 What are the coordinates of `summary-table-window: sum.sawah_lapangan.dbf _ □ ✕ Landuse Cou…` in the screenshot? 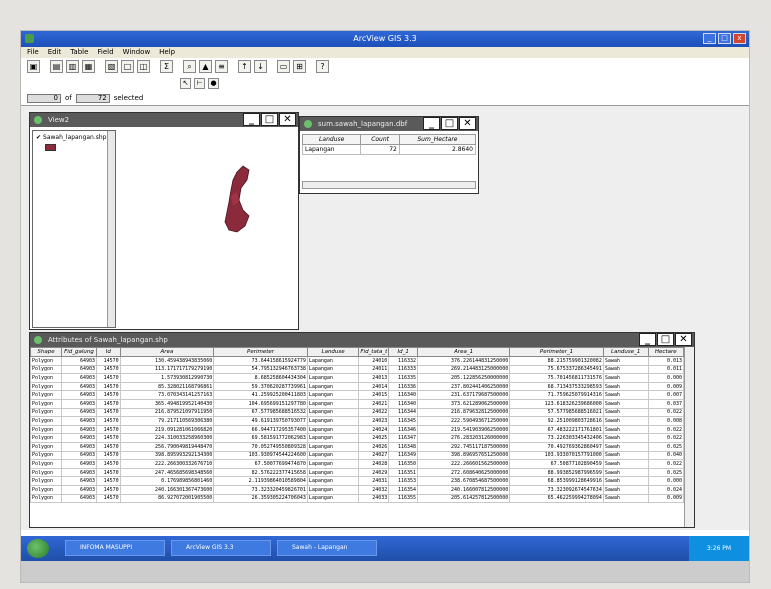 It's located at (389, 155).